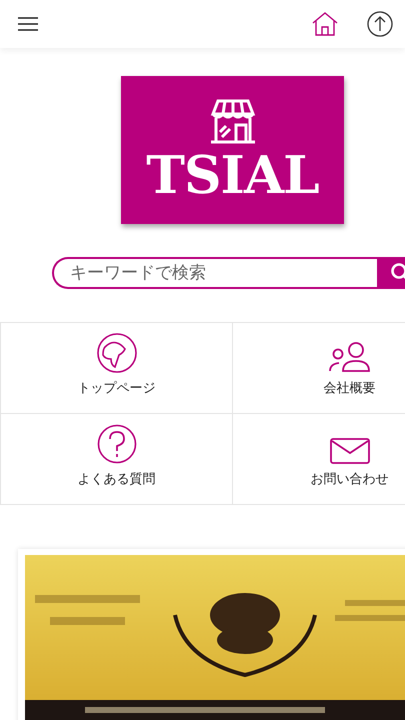  What do you see at coordinates (232, 176) in the screenshot?
I see `logo-text: TSIAL` at bounding box center [232, 176].